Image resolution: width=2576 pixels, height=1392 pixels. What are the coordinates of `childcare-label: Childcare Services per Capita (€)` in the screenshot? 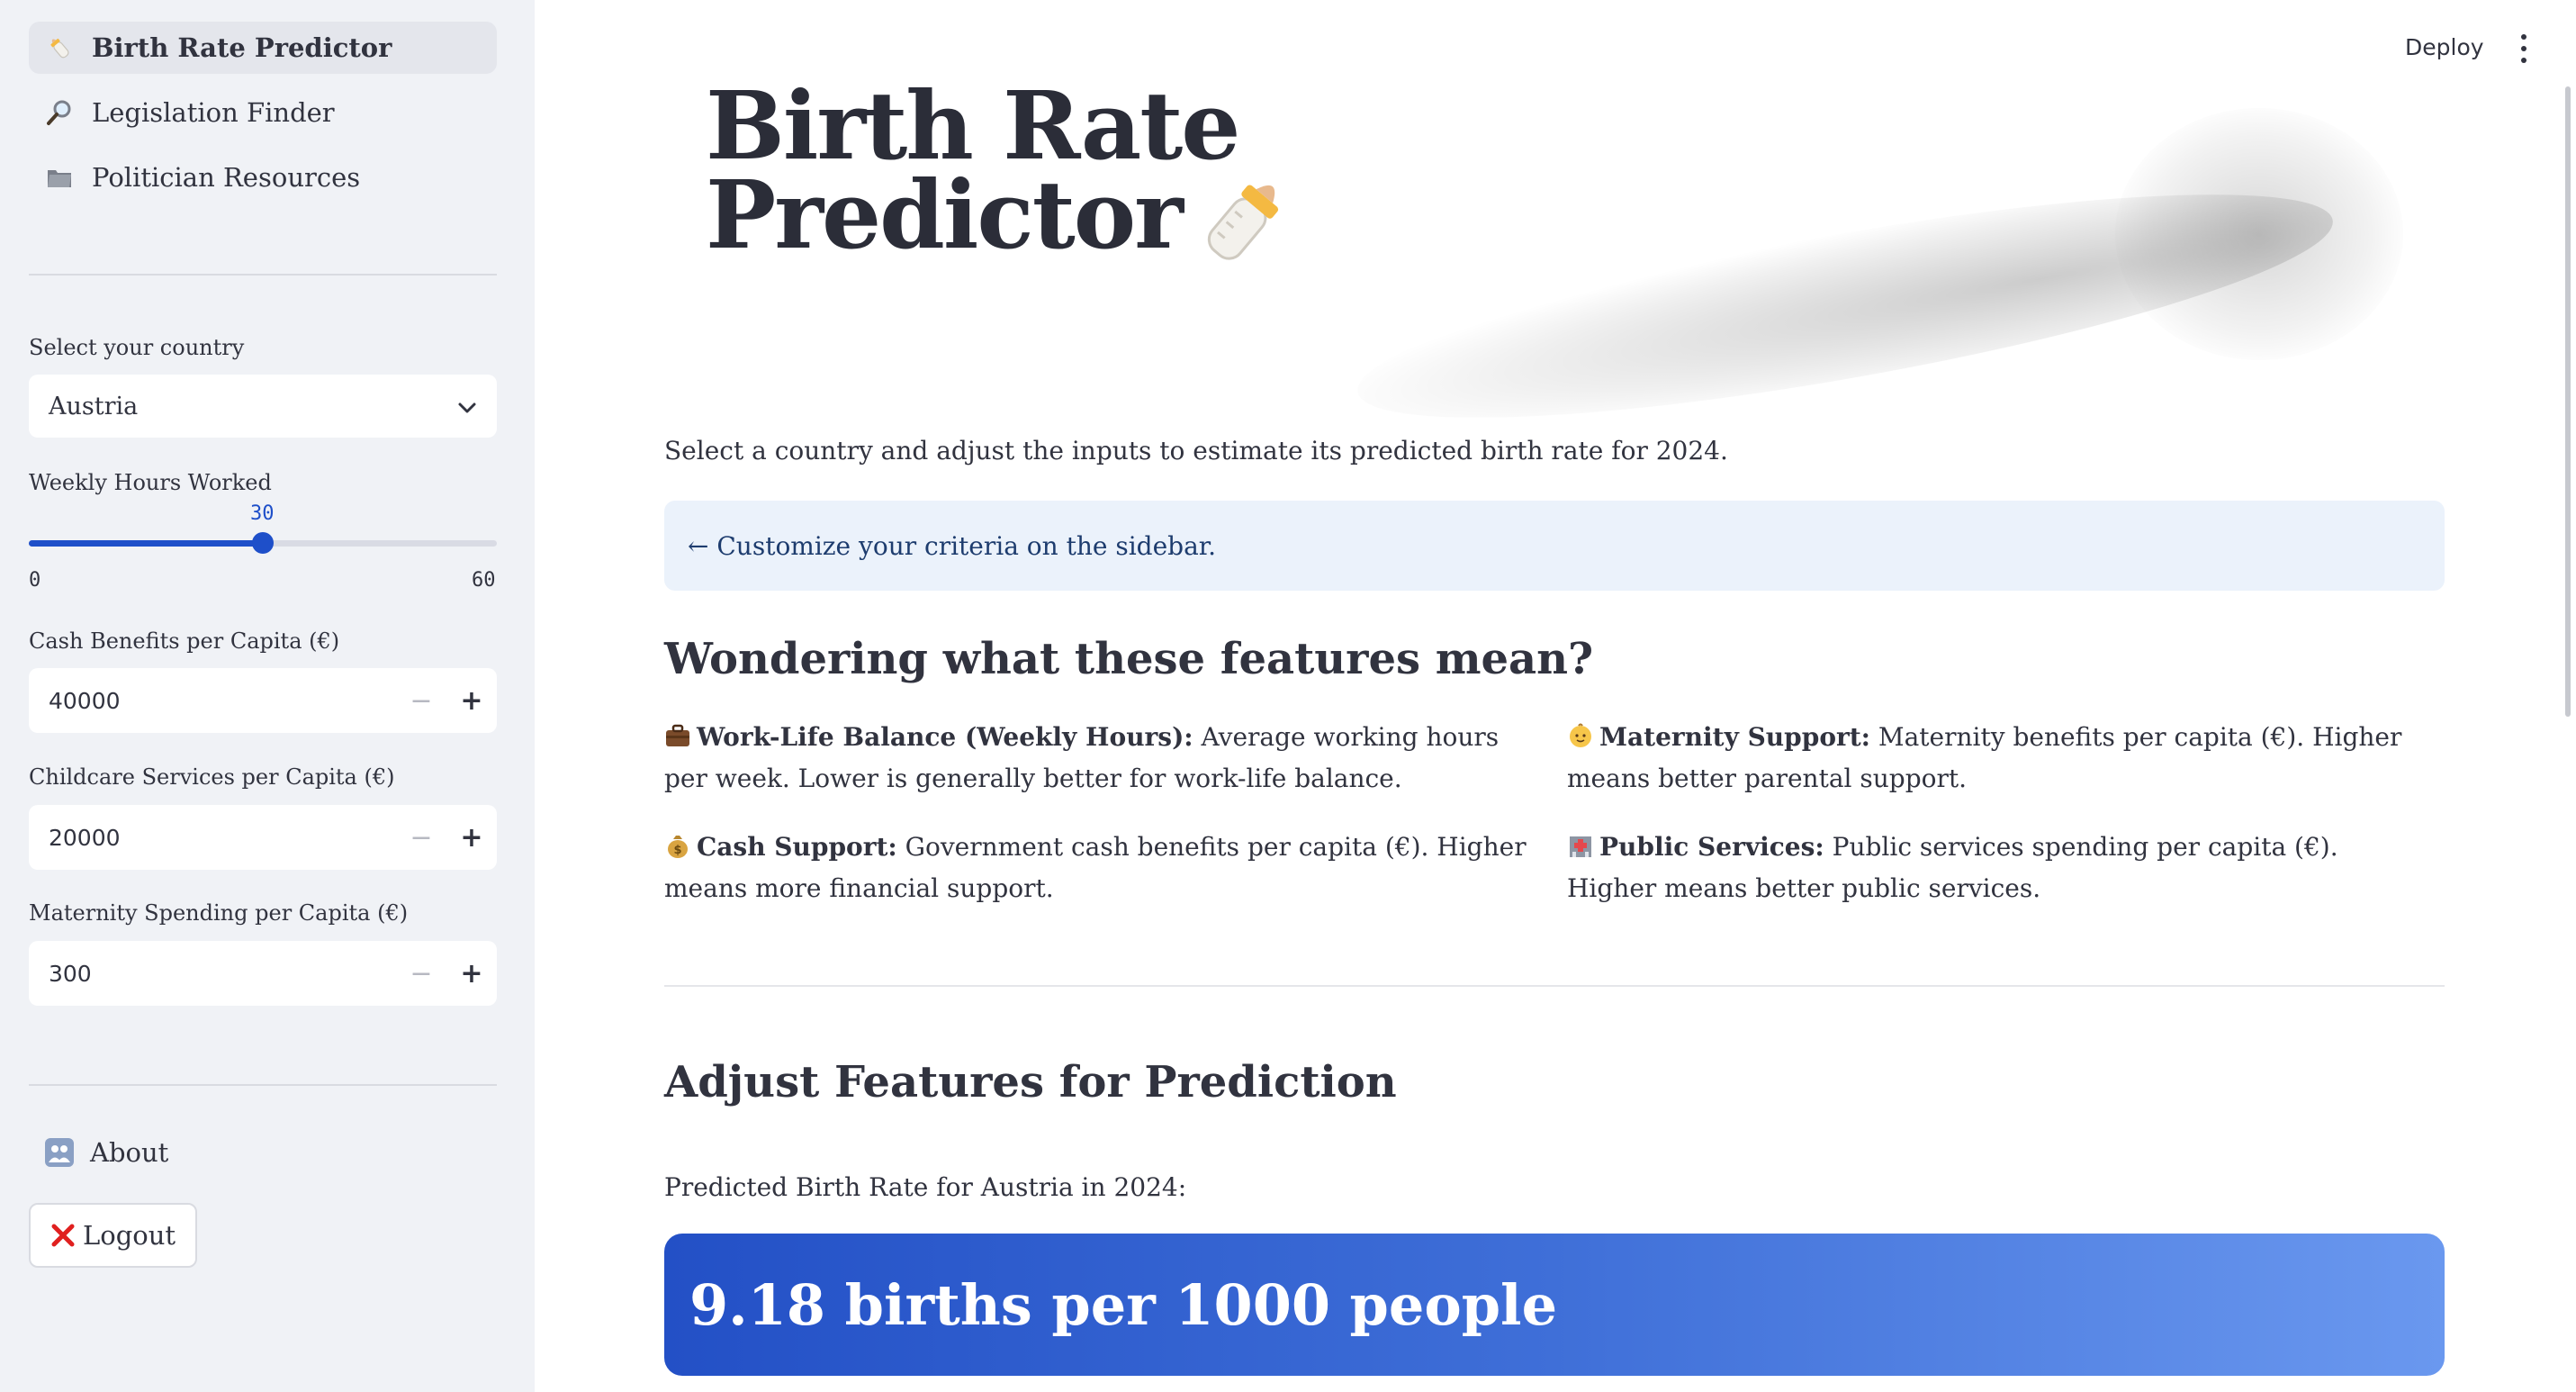 It's located at (212, 777).